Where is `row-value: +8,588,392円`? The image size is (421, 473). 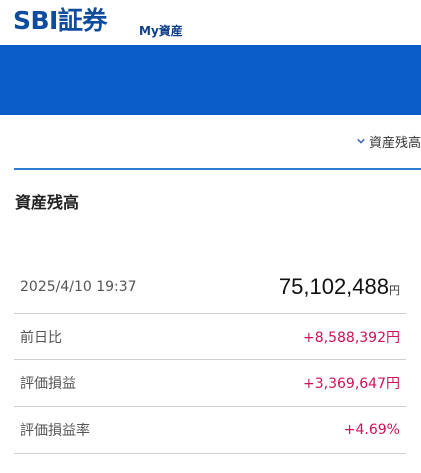
row-value: +8,588,392円 is located at coordinates (351, 337).